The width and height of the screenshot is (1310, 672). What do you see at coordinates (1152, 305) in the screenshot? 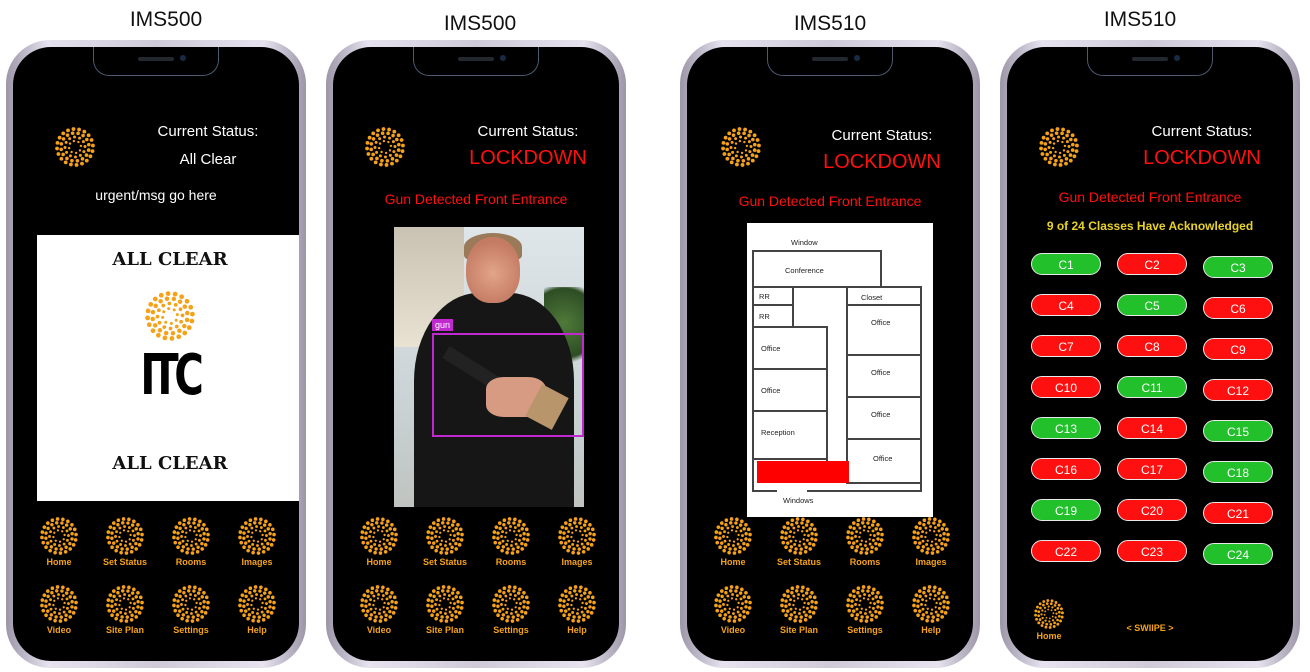
I see `class-button-c5: C5` at bounding box center [1152, 305].